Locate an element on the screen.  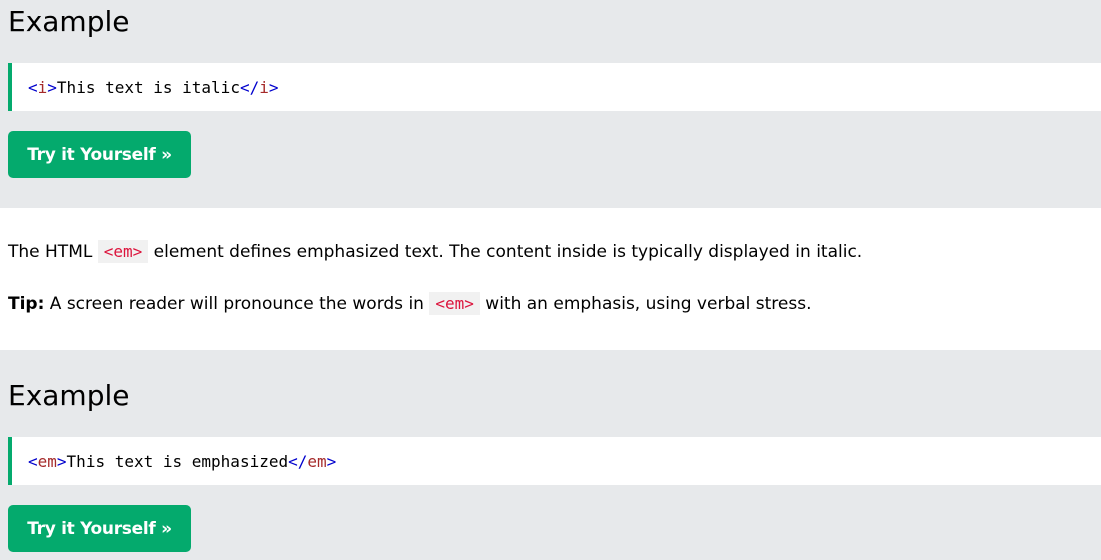
code-example-emphasized: < em > This text is emphasized </em > is located at coordinates (554, 461).